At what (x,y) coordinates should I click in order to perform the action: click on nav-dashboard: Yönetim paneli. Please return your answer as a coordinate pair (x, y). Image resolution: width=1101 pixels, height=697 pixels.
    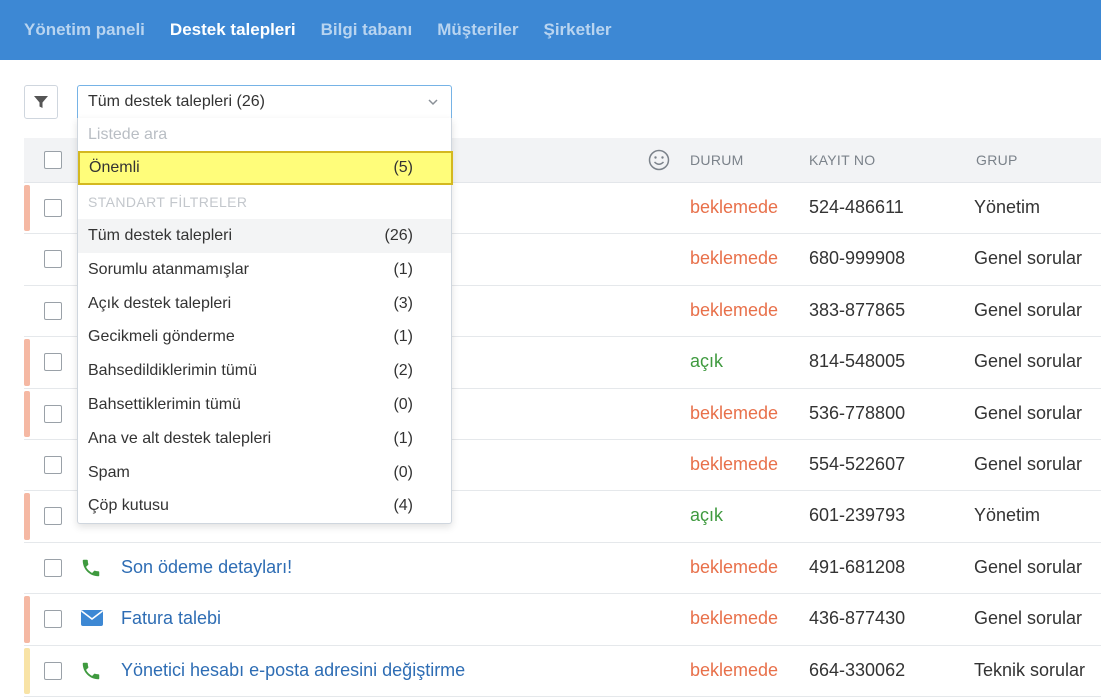
    Looking at the image, I should click on (84, 30).